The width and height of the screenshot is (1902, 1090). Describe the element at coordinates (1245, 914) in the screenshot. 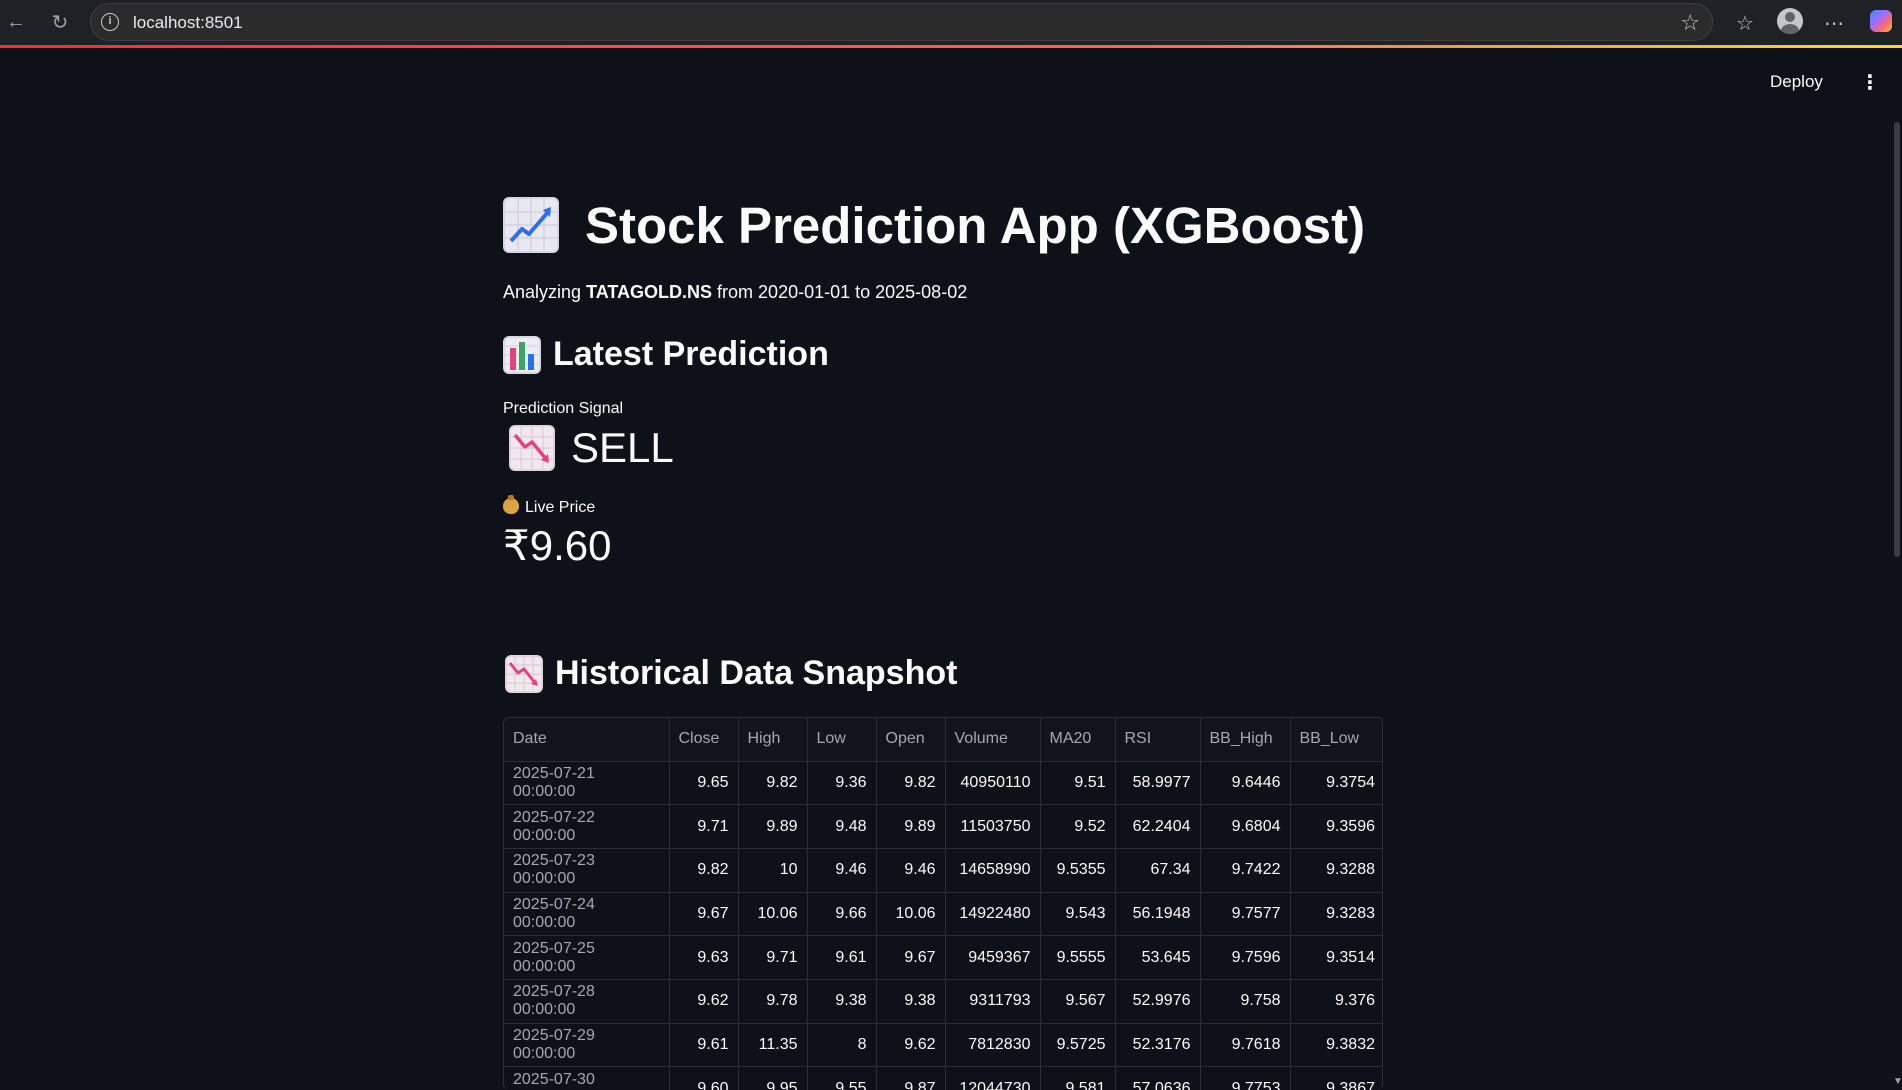

I see `cell-bb-high: 9.7577` at that location.